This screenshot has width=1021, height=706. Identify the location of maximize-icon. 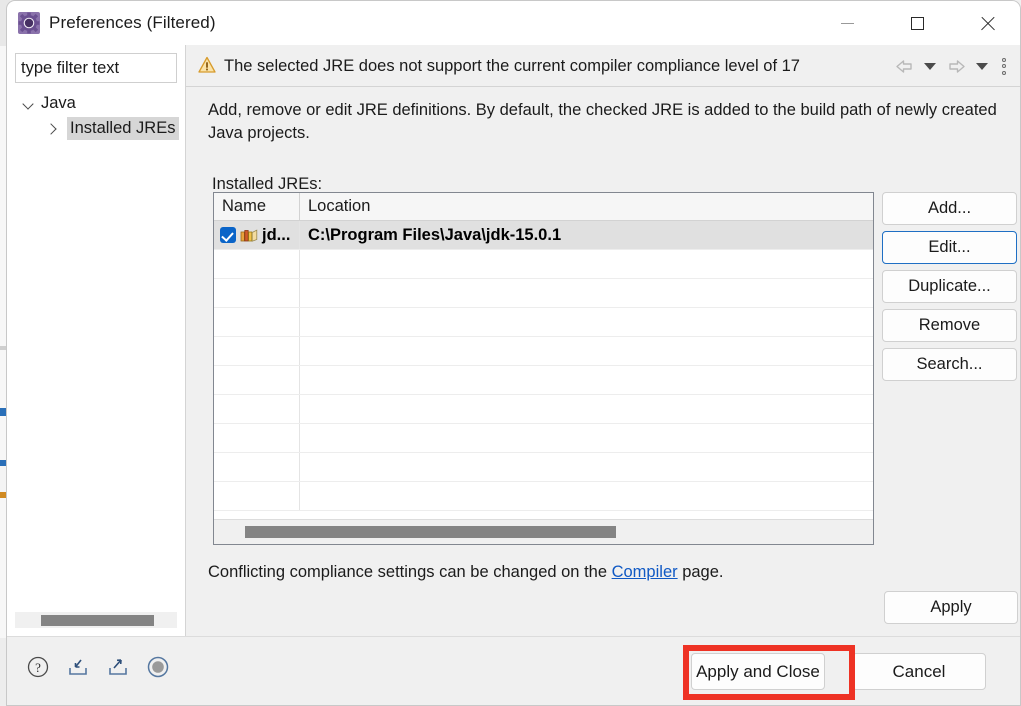
(917, 23).